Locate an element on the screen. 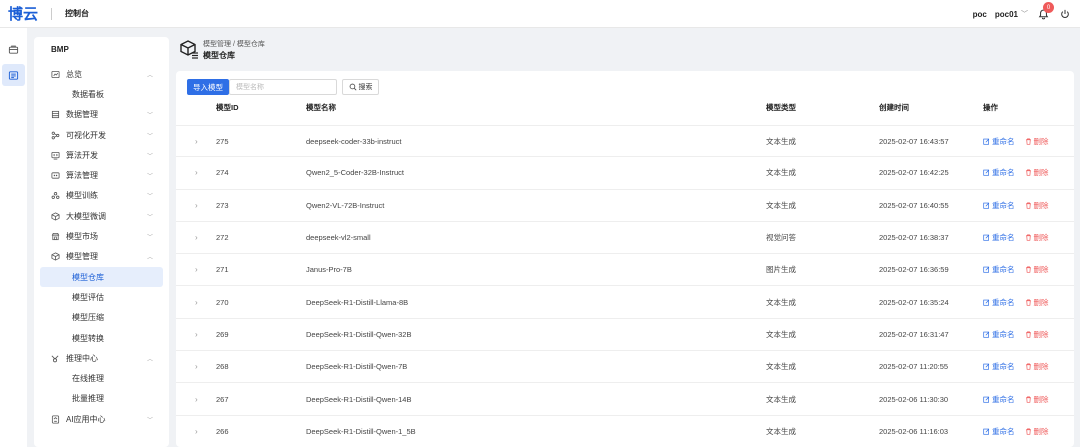 The image size is (1080, 447). breadcrumb: 模型管理 / 模型仓库 is located at coordinates (234, 44).